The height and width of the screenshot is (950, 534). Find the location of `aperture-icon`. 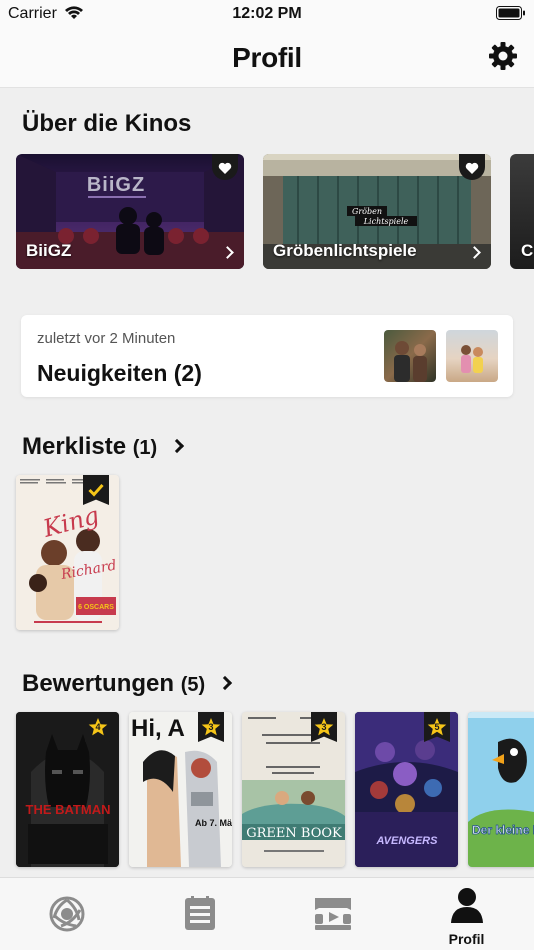

aperture-icon is located at coordinates (66, 914).